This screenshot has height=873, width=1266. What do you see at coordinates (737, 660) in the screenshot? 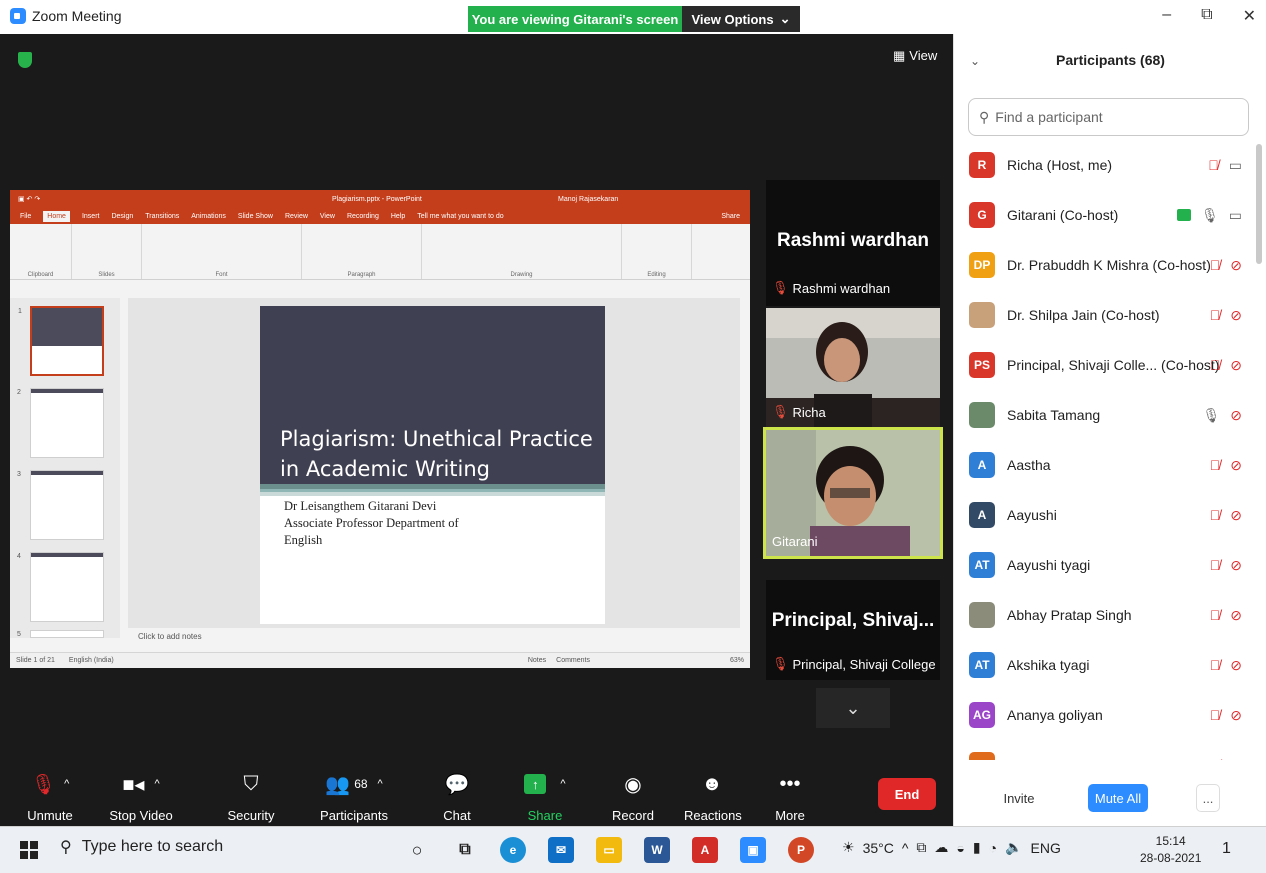
I see `status-zoom-level: 63%` at bounding box center [737, 660].